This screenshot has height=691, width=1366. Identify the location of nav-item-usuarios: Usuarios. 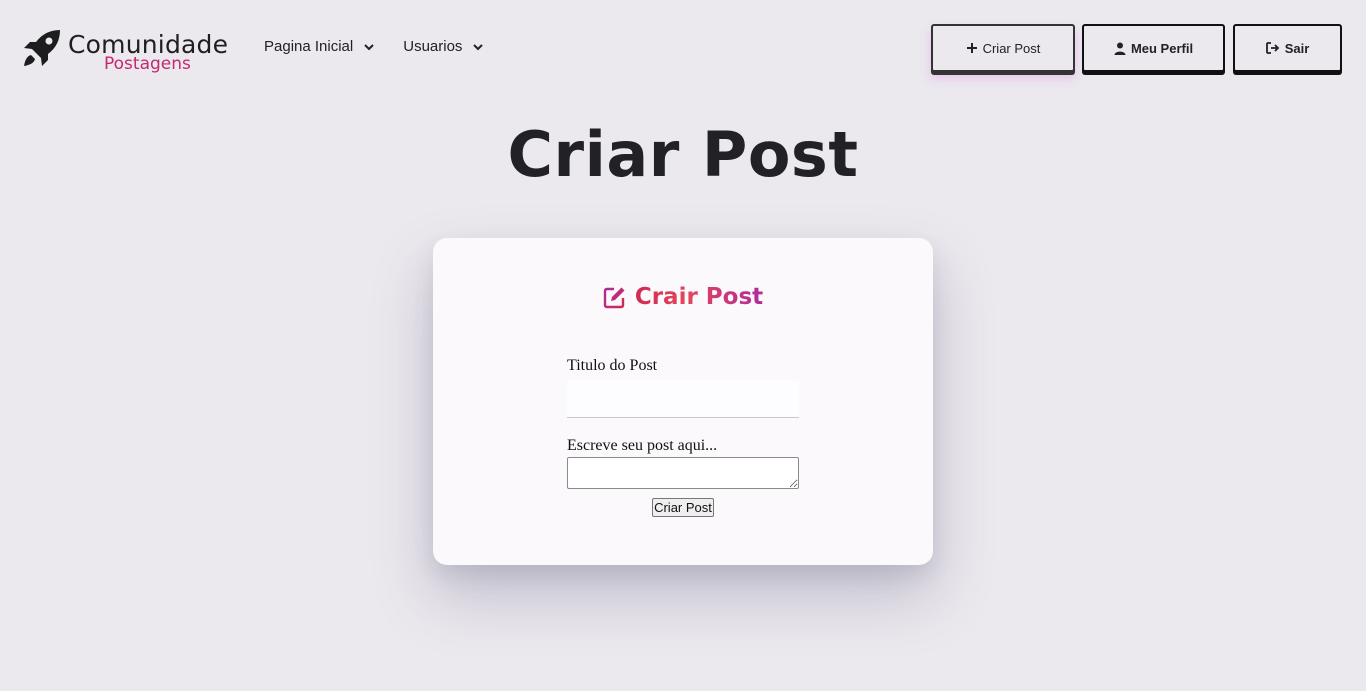
(443, 46).